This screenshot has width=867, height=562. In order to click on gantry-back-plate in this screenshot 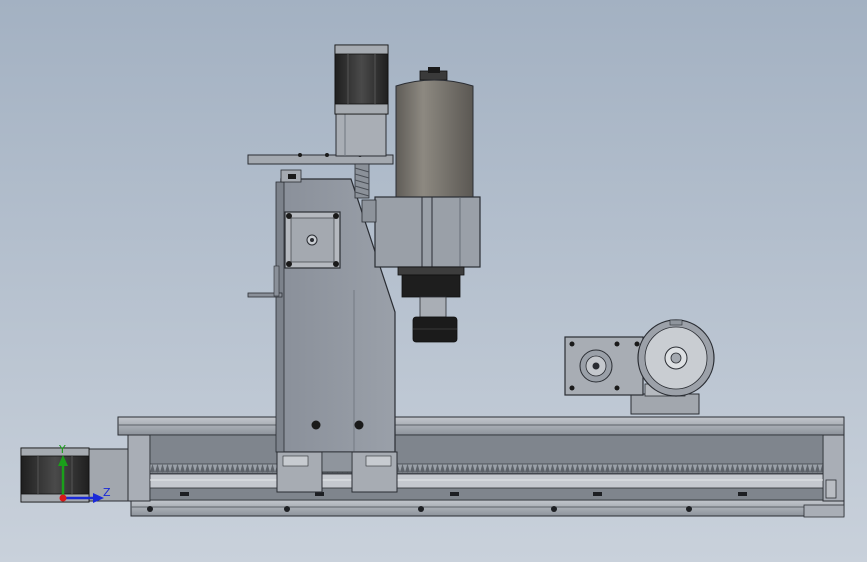, I will do `click(280, 317)`.